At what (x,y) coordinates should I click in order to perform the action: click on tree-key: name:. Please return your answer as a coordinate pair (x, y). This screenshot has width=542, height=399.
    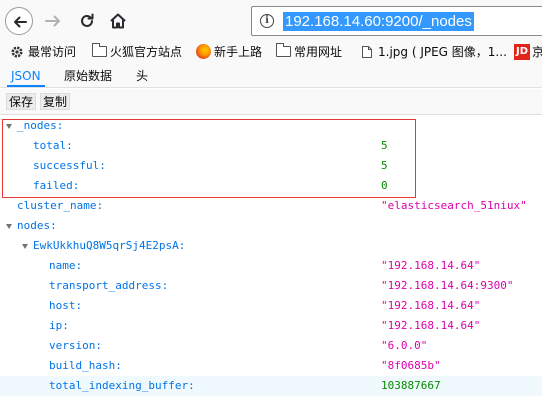
    Looking at the image, I should click on (66, 265).